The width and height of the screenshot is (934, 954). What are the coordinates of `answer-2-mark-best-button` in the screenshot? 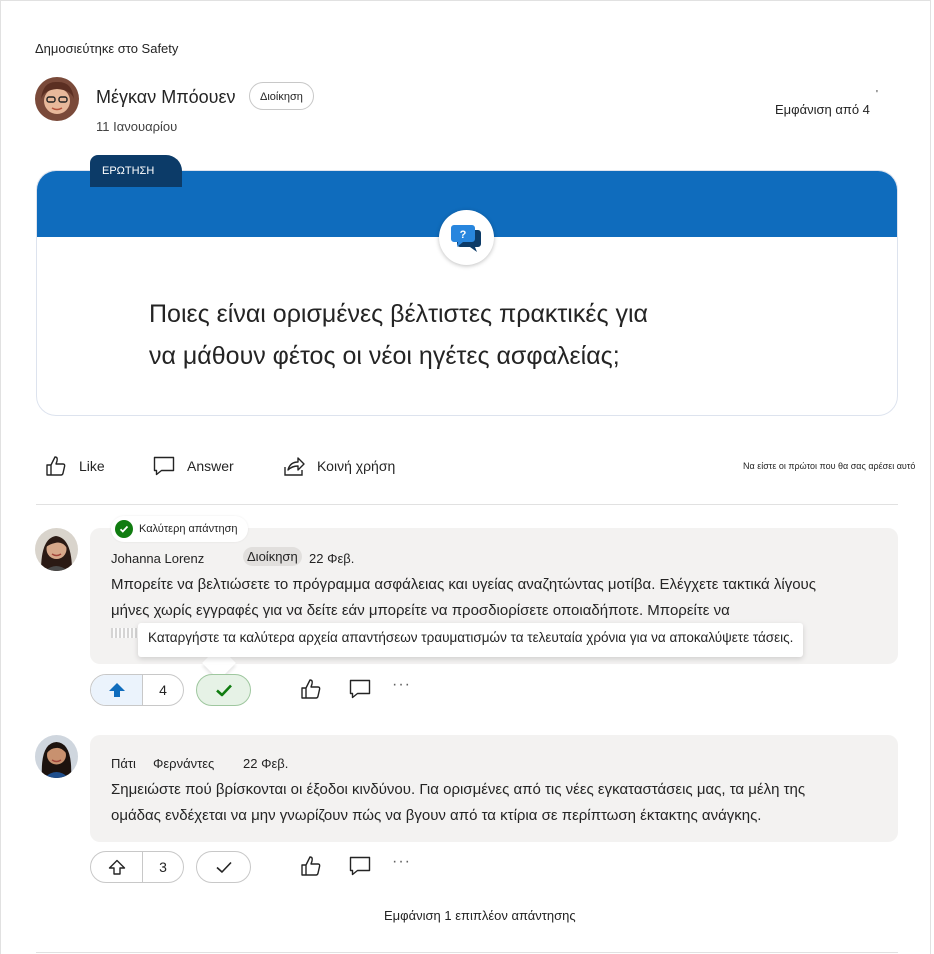 It's located at (223, 867).